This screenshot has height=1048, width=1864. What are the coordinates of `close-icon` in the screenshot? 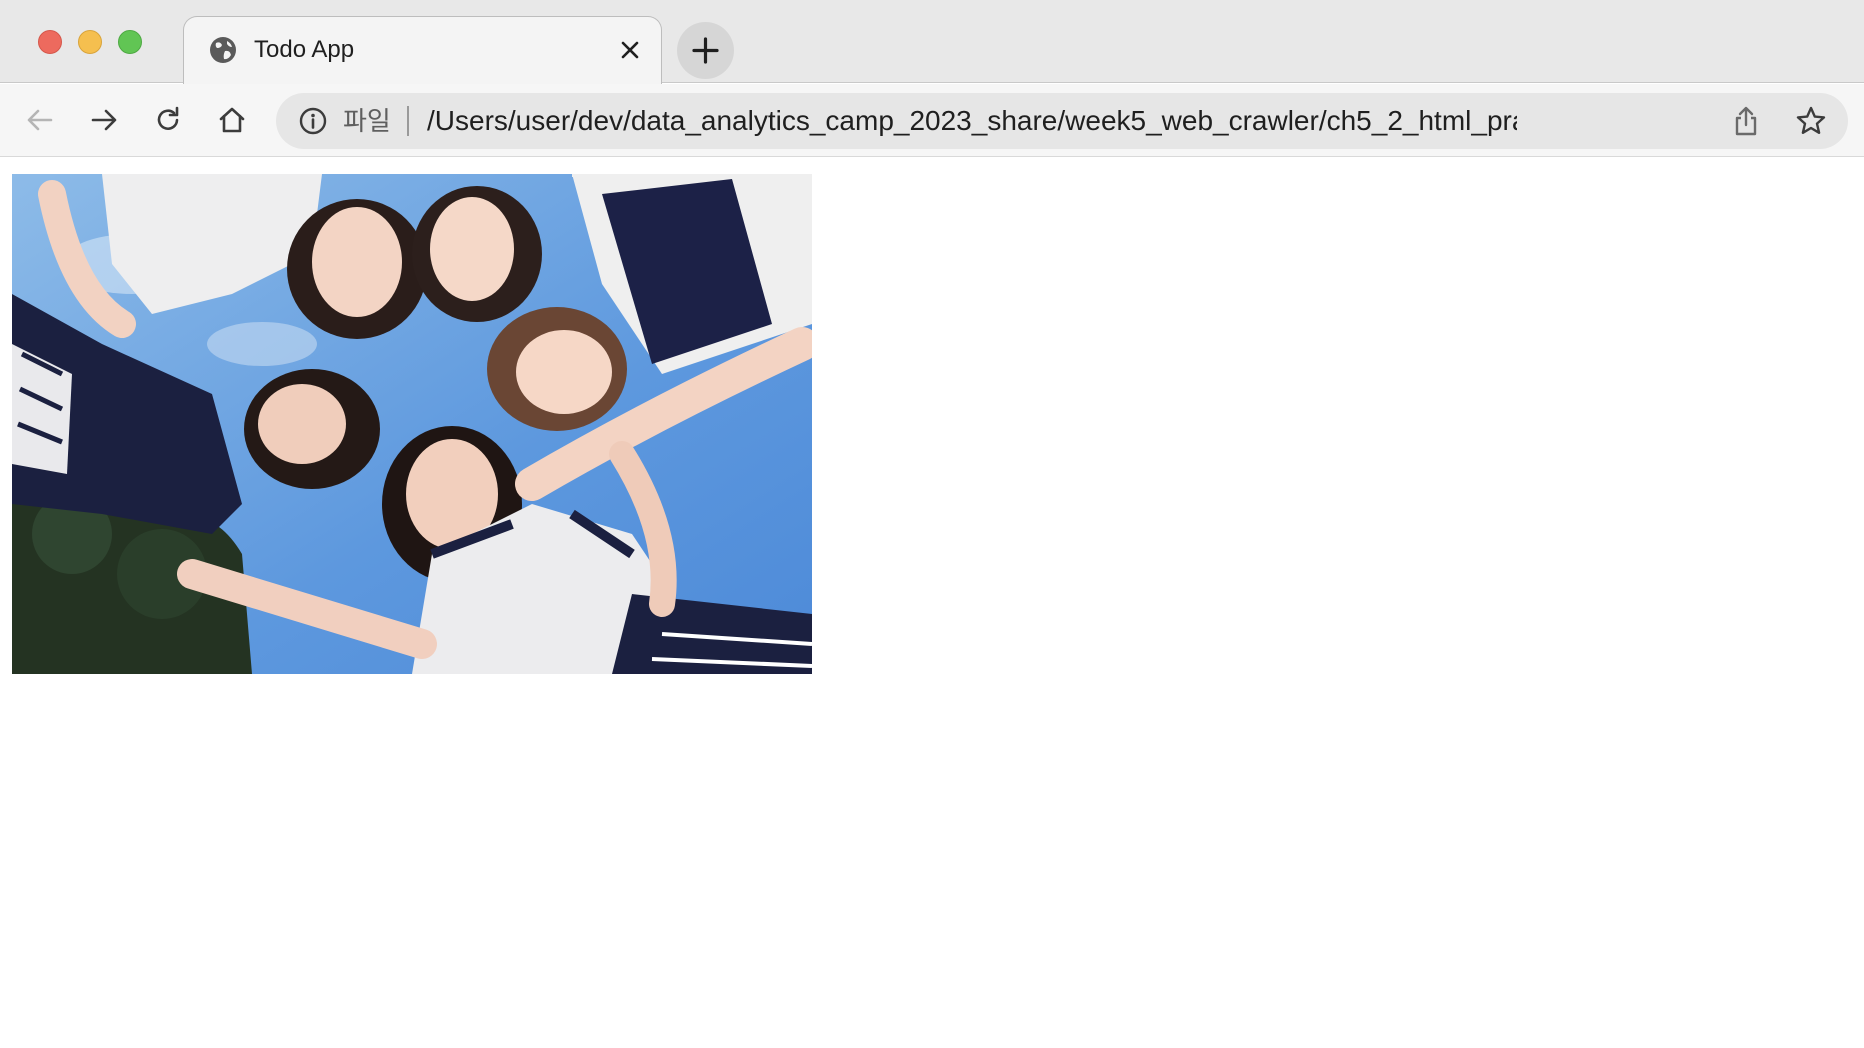 It's located at (630, 50).